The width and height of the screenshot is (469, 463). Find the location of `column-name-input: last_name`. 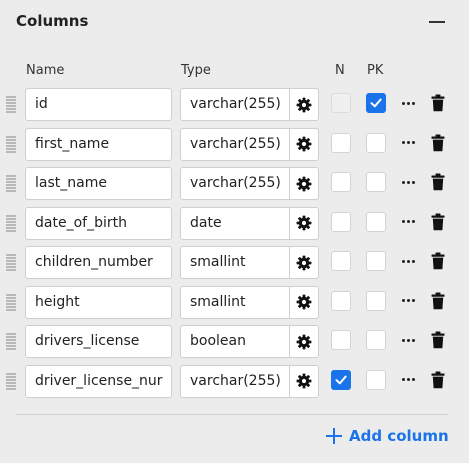

column-name-input: last_name is located at coordinates (98, 183).